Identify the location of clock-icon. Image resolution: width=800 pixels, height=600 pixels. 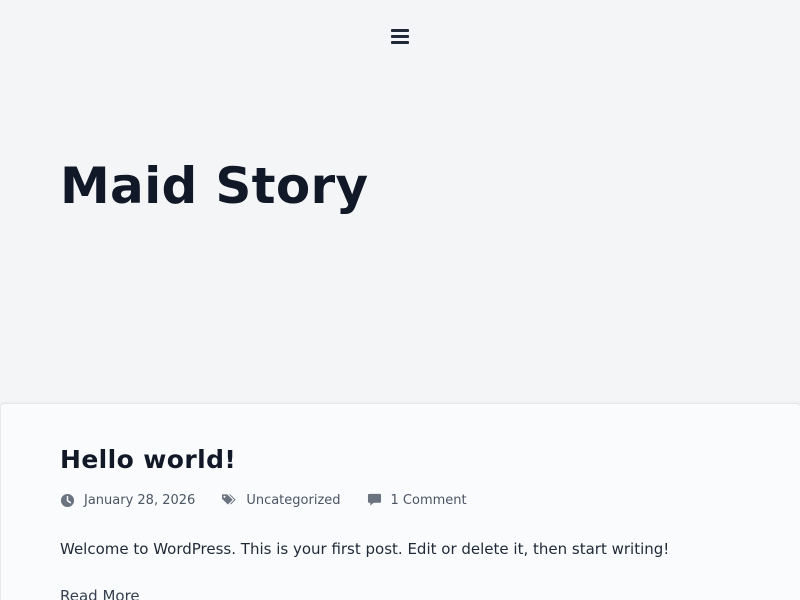
(67, 500).